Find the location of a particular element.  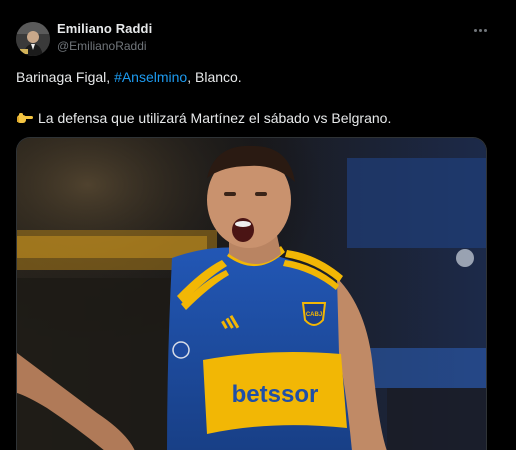

pointing-right-emoji-icon is located at coordinates (25, 119).